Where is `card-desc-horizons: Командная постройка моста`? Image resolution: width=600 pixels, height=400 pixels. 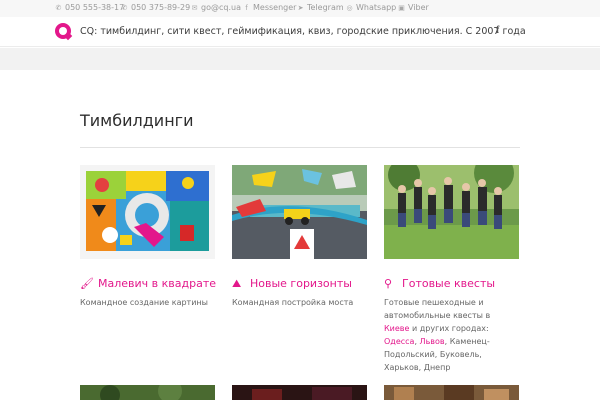
card-desc-horizons: Командная постройка моста is located at coordinates (293, 302).